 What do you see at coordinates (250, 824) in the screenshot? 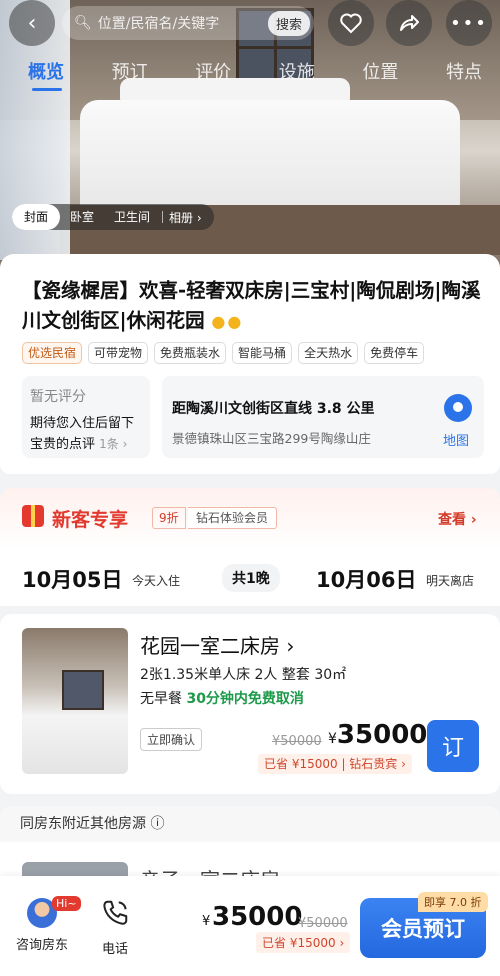
I see `nearby-title: 同房东附近其他房源 ⓘ` at bounding box center [250, 824].